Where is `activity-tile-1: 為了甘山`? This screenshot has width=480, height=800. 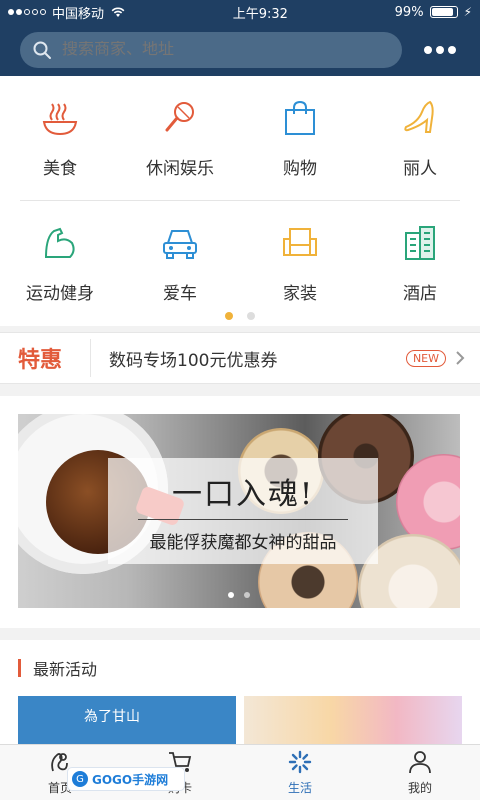 activity-tile-1: 為了甘山 is located at coordinates (127, 720).